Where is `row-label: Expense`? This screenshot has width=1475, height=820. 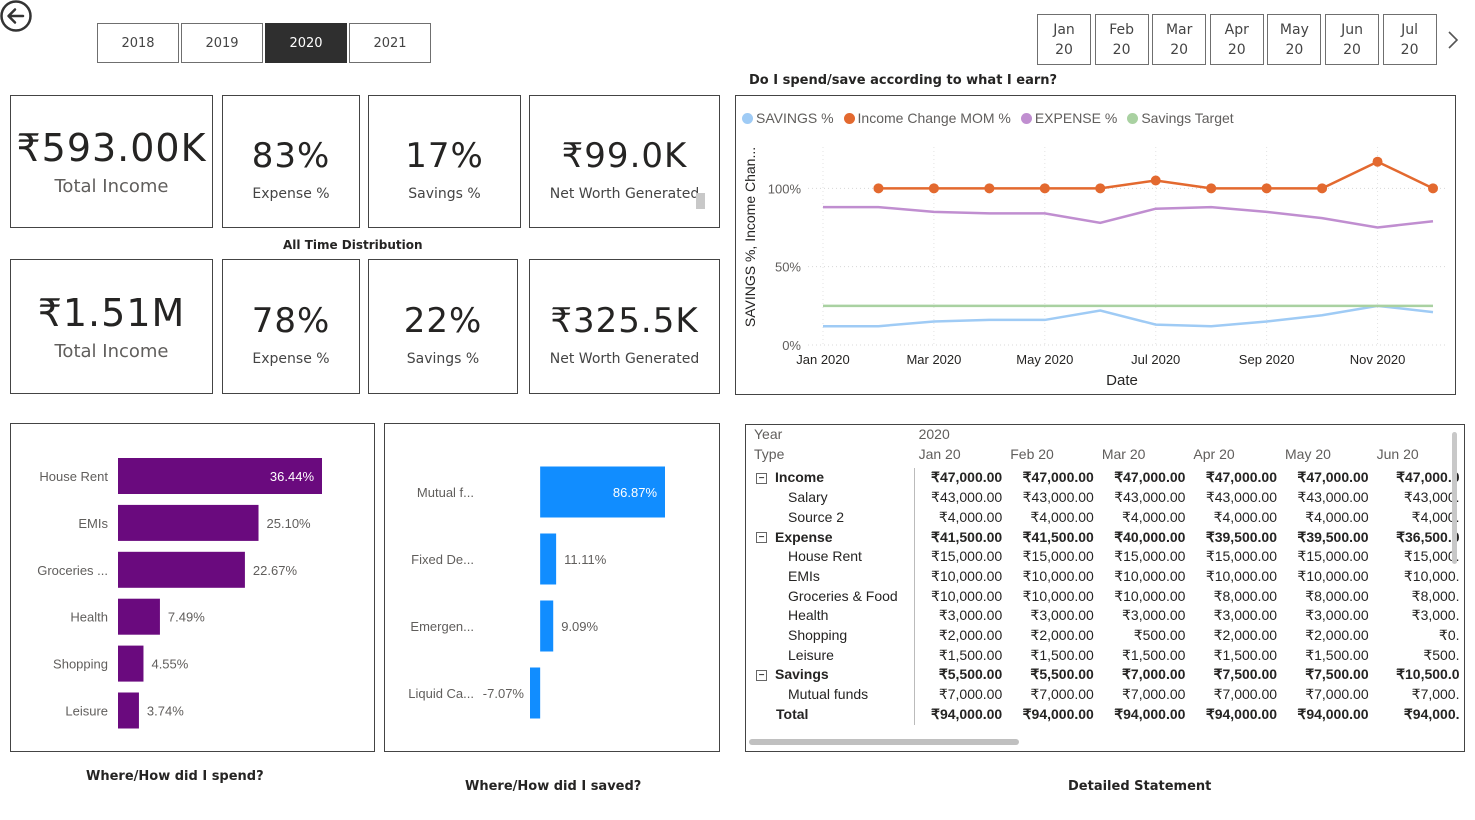 row-label: Expense is located at coordinates (804, 536).